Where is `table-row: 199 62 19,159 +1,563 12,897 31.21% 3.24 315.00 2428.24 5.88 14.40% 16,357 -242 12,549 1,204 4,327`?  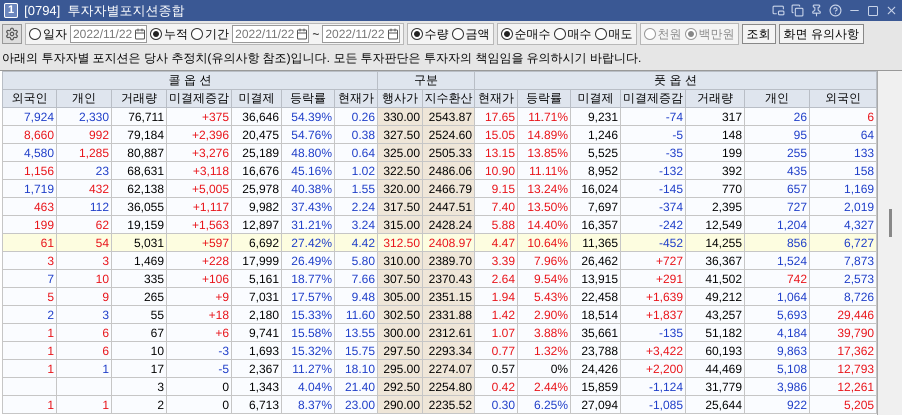
table-row: 199 62 19,159 +1,563 12,897 31.21% 3.24 315.00 2428.24 5.88 14.40% 16,357 -242 12,549 1,204 4,327 is located at coordinates (439, 225).